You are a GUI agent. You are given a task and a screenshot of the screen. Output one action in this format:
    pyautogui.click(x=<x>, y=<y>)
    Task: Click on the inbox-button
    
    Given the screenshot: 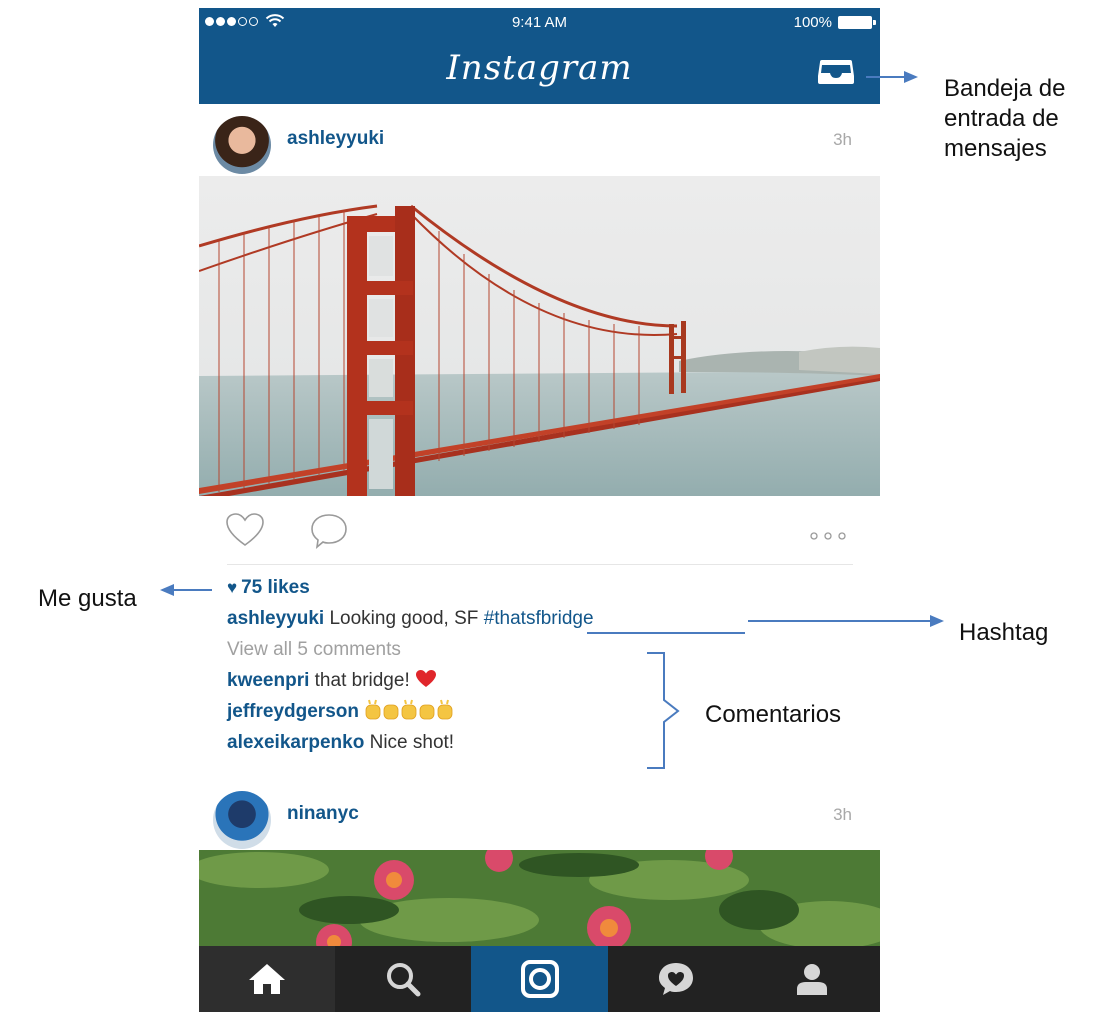 What is the action you would take?
    pyautogui.click(x=836, y=72)
    